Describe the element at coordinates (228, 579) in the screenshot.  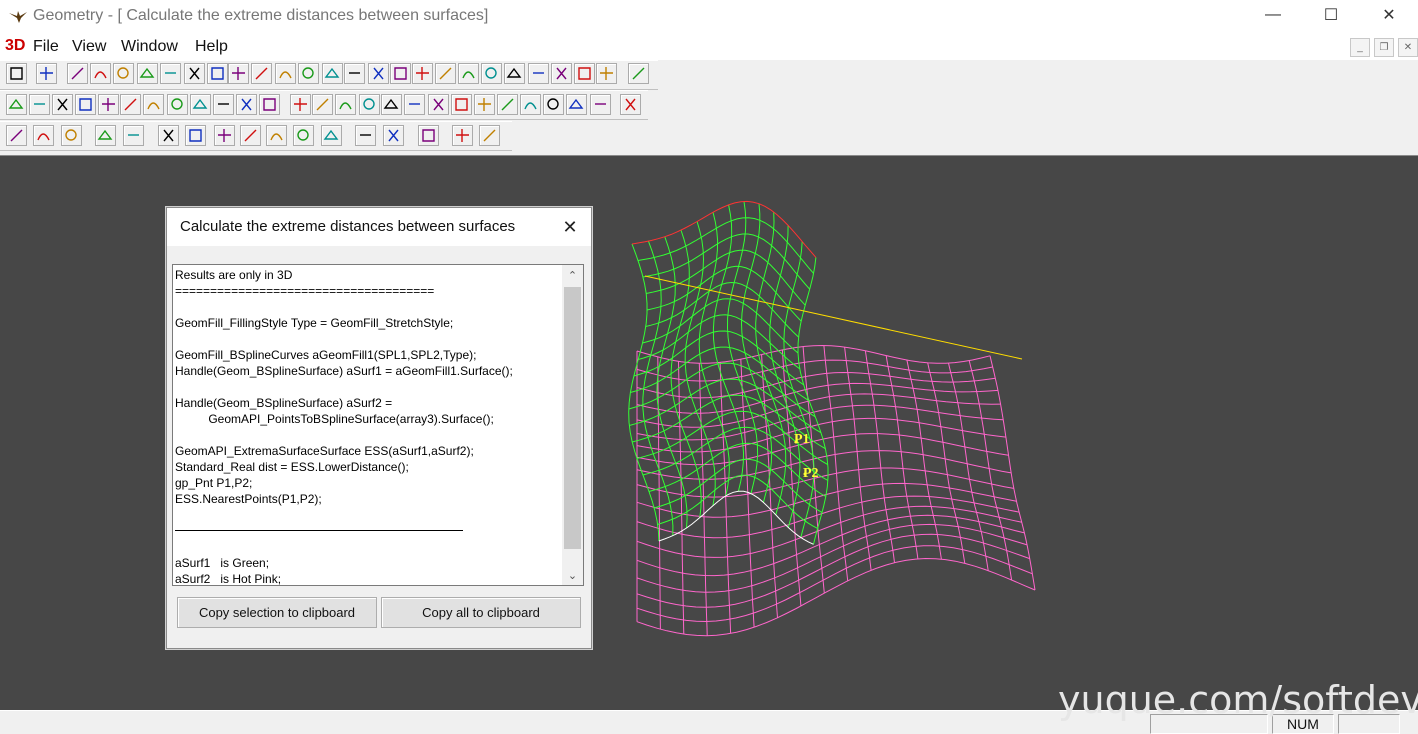
I see `results-line: aSurf2 is Hot Pink;` at that location.